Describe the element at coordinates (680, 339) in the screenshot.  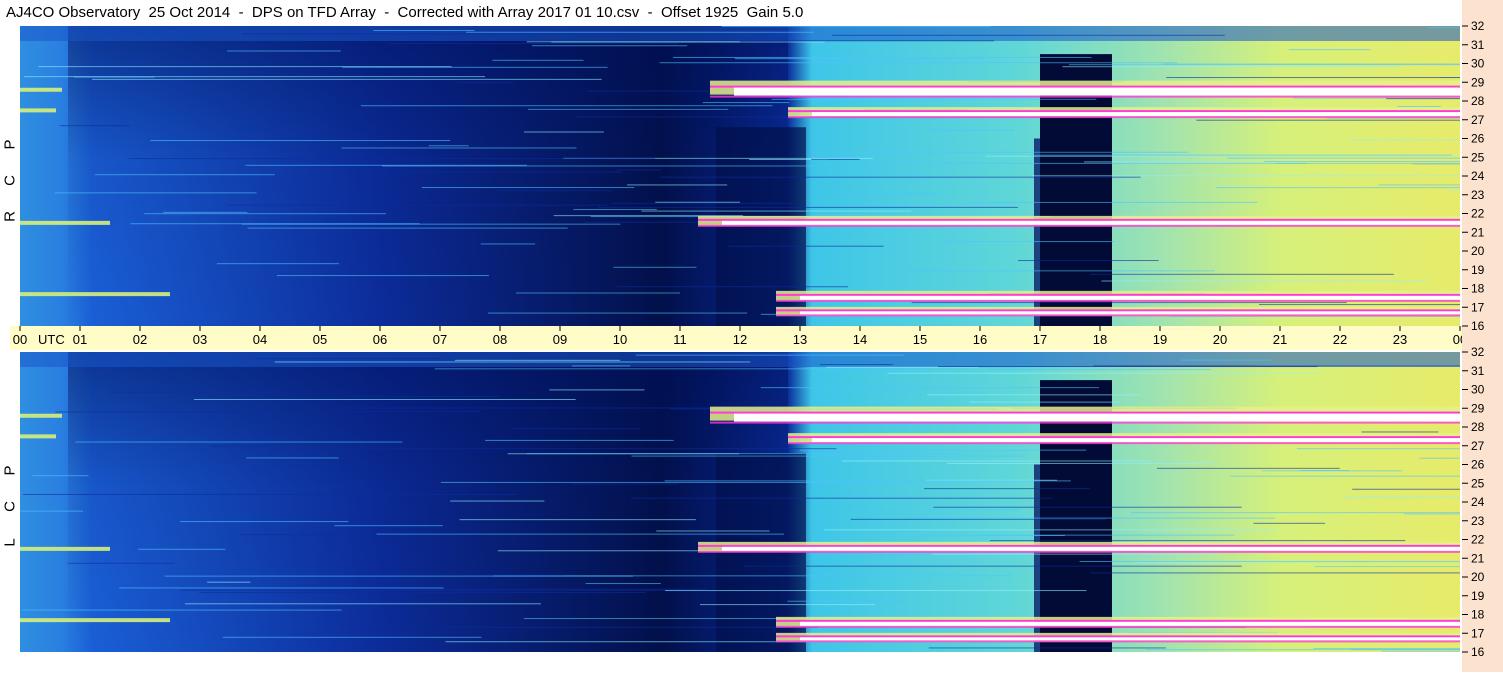
I see `utc-tick-label: 11` at that location.